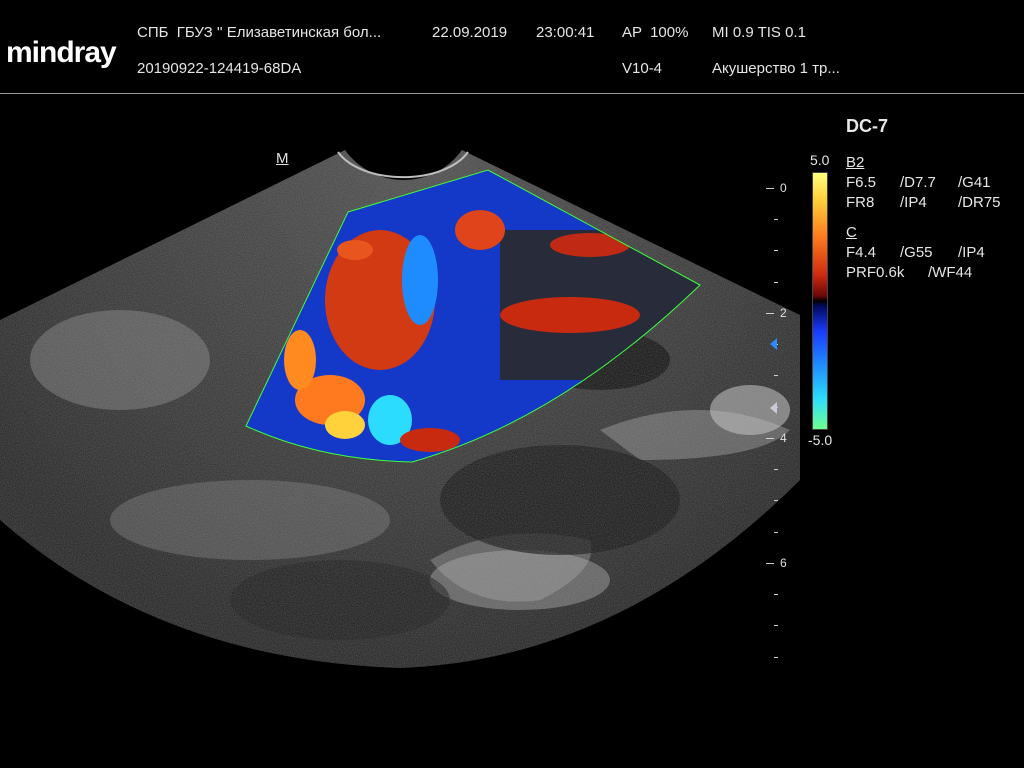 The width and height of the screenshot is (1024, 768). What do you see at coordinates (860, 202) in the screenshot?
I see `b-param: FR8` at bounding box center [860, 202].